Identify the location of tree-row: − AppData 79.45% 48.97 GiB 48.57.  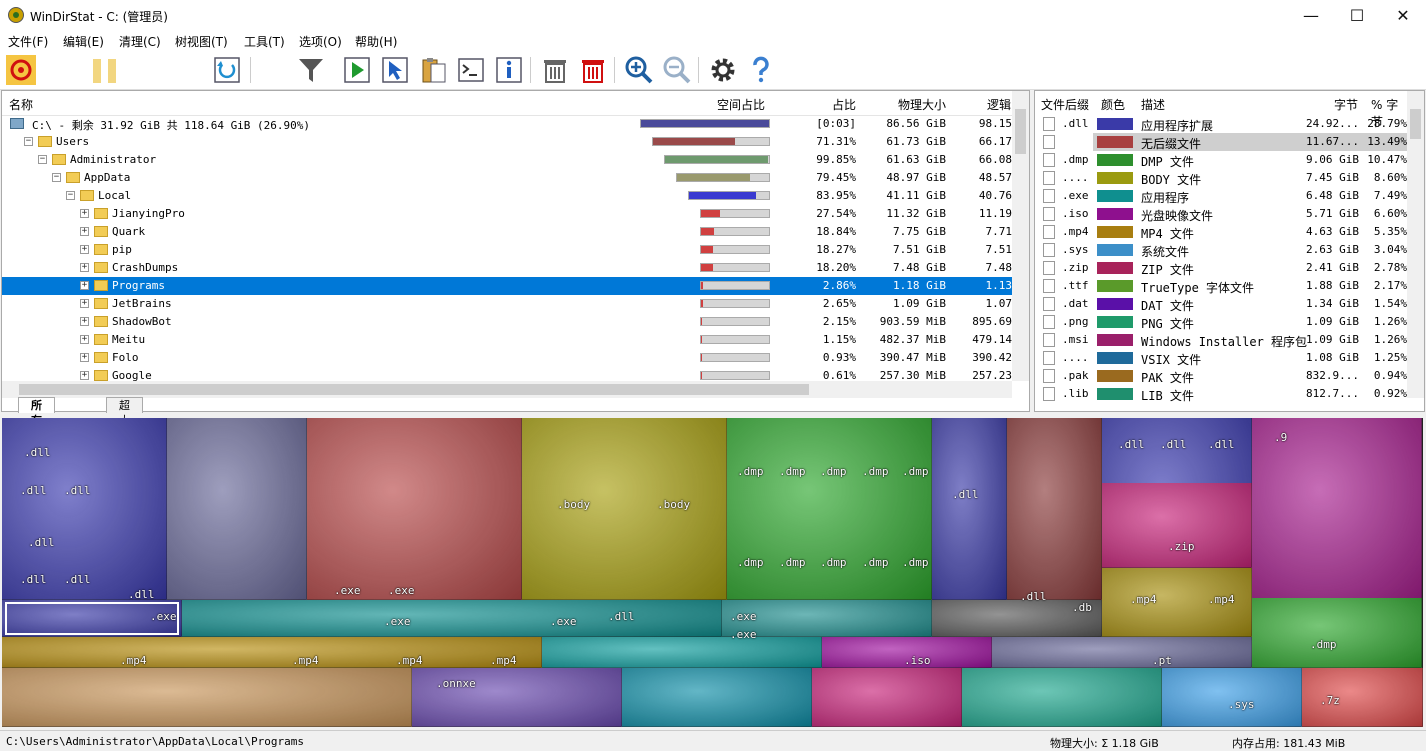
(507, 178).